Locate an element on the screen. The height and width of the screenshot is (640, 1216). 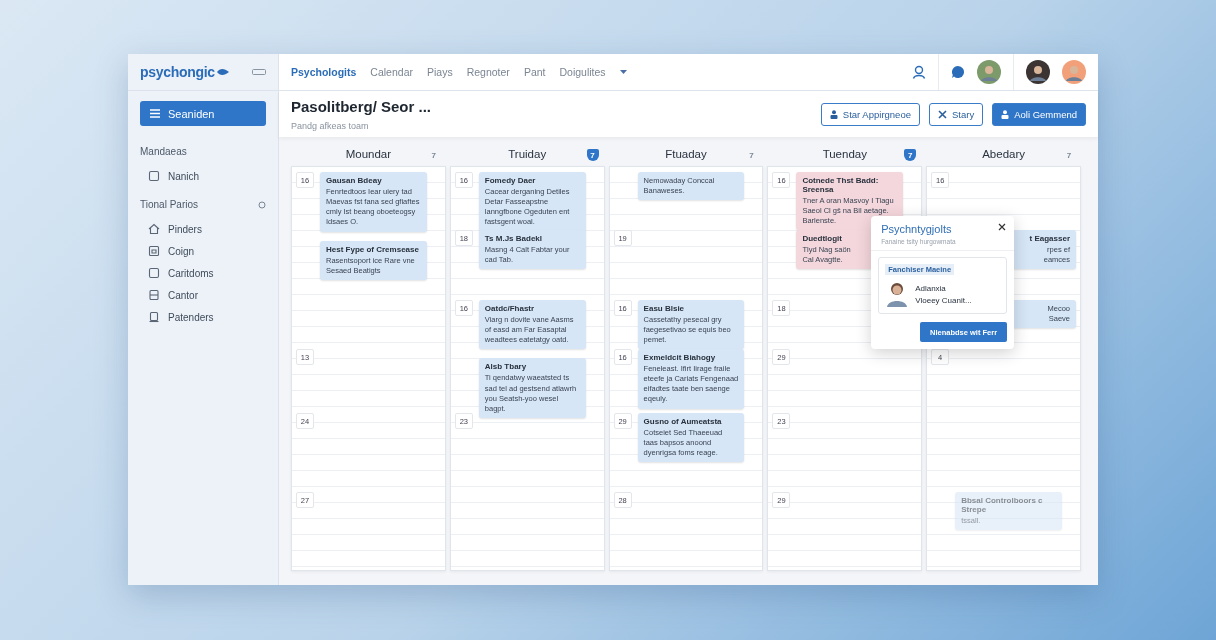
nav-link: Doigulites is located at coordinates (582, 72).